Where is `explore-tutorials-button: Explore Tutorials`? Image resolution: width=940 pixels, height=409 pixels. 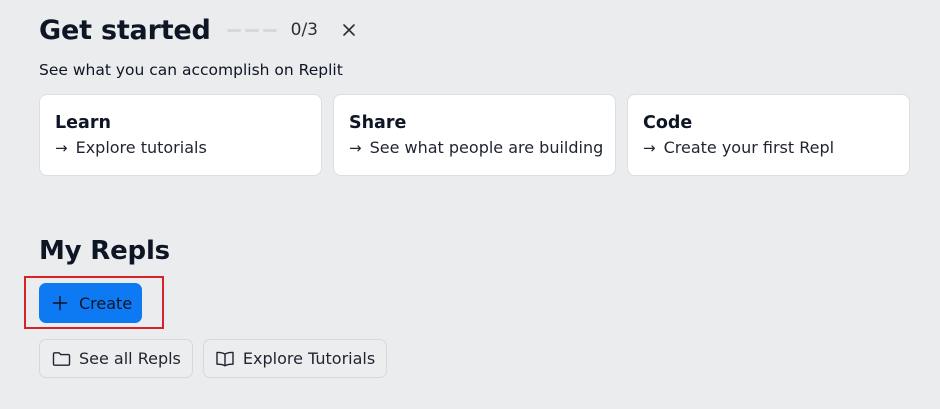
explore-tutorials-button: Explore Tutorials is located at coordinates (295, 358).